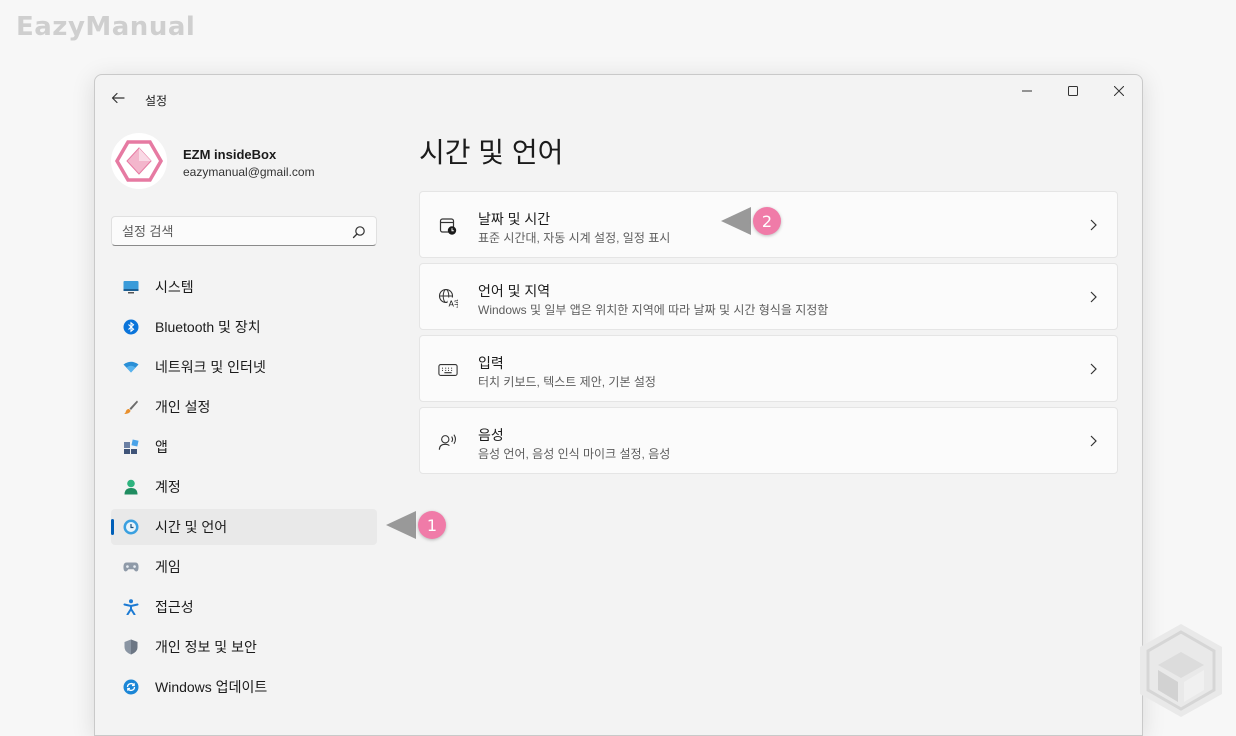 This screenshot has height=736, width=1236. I want to click on page-title: 시간 및 언어, so click(491, 152).